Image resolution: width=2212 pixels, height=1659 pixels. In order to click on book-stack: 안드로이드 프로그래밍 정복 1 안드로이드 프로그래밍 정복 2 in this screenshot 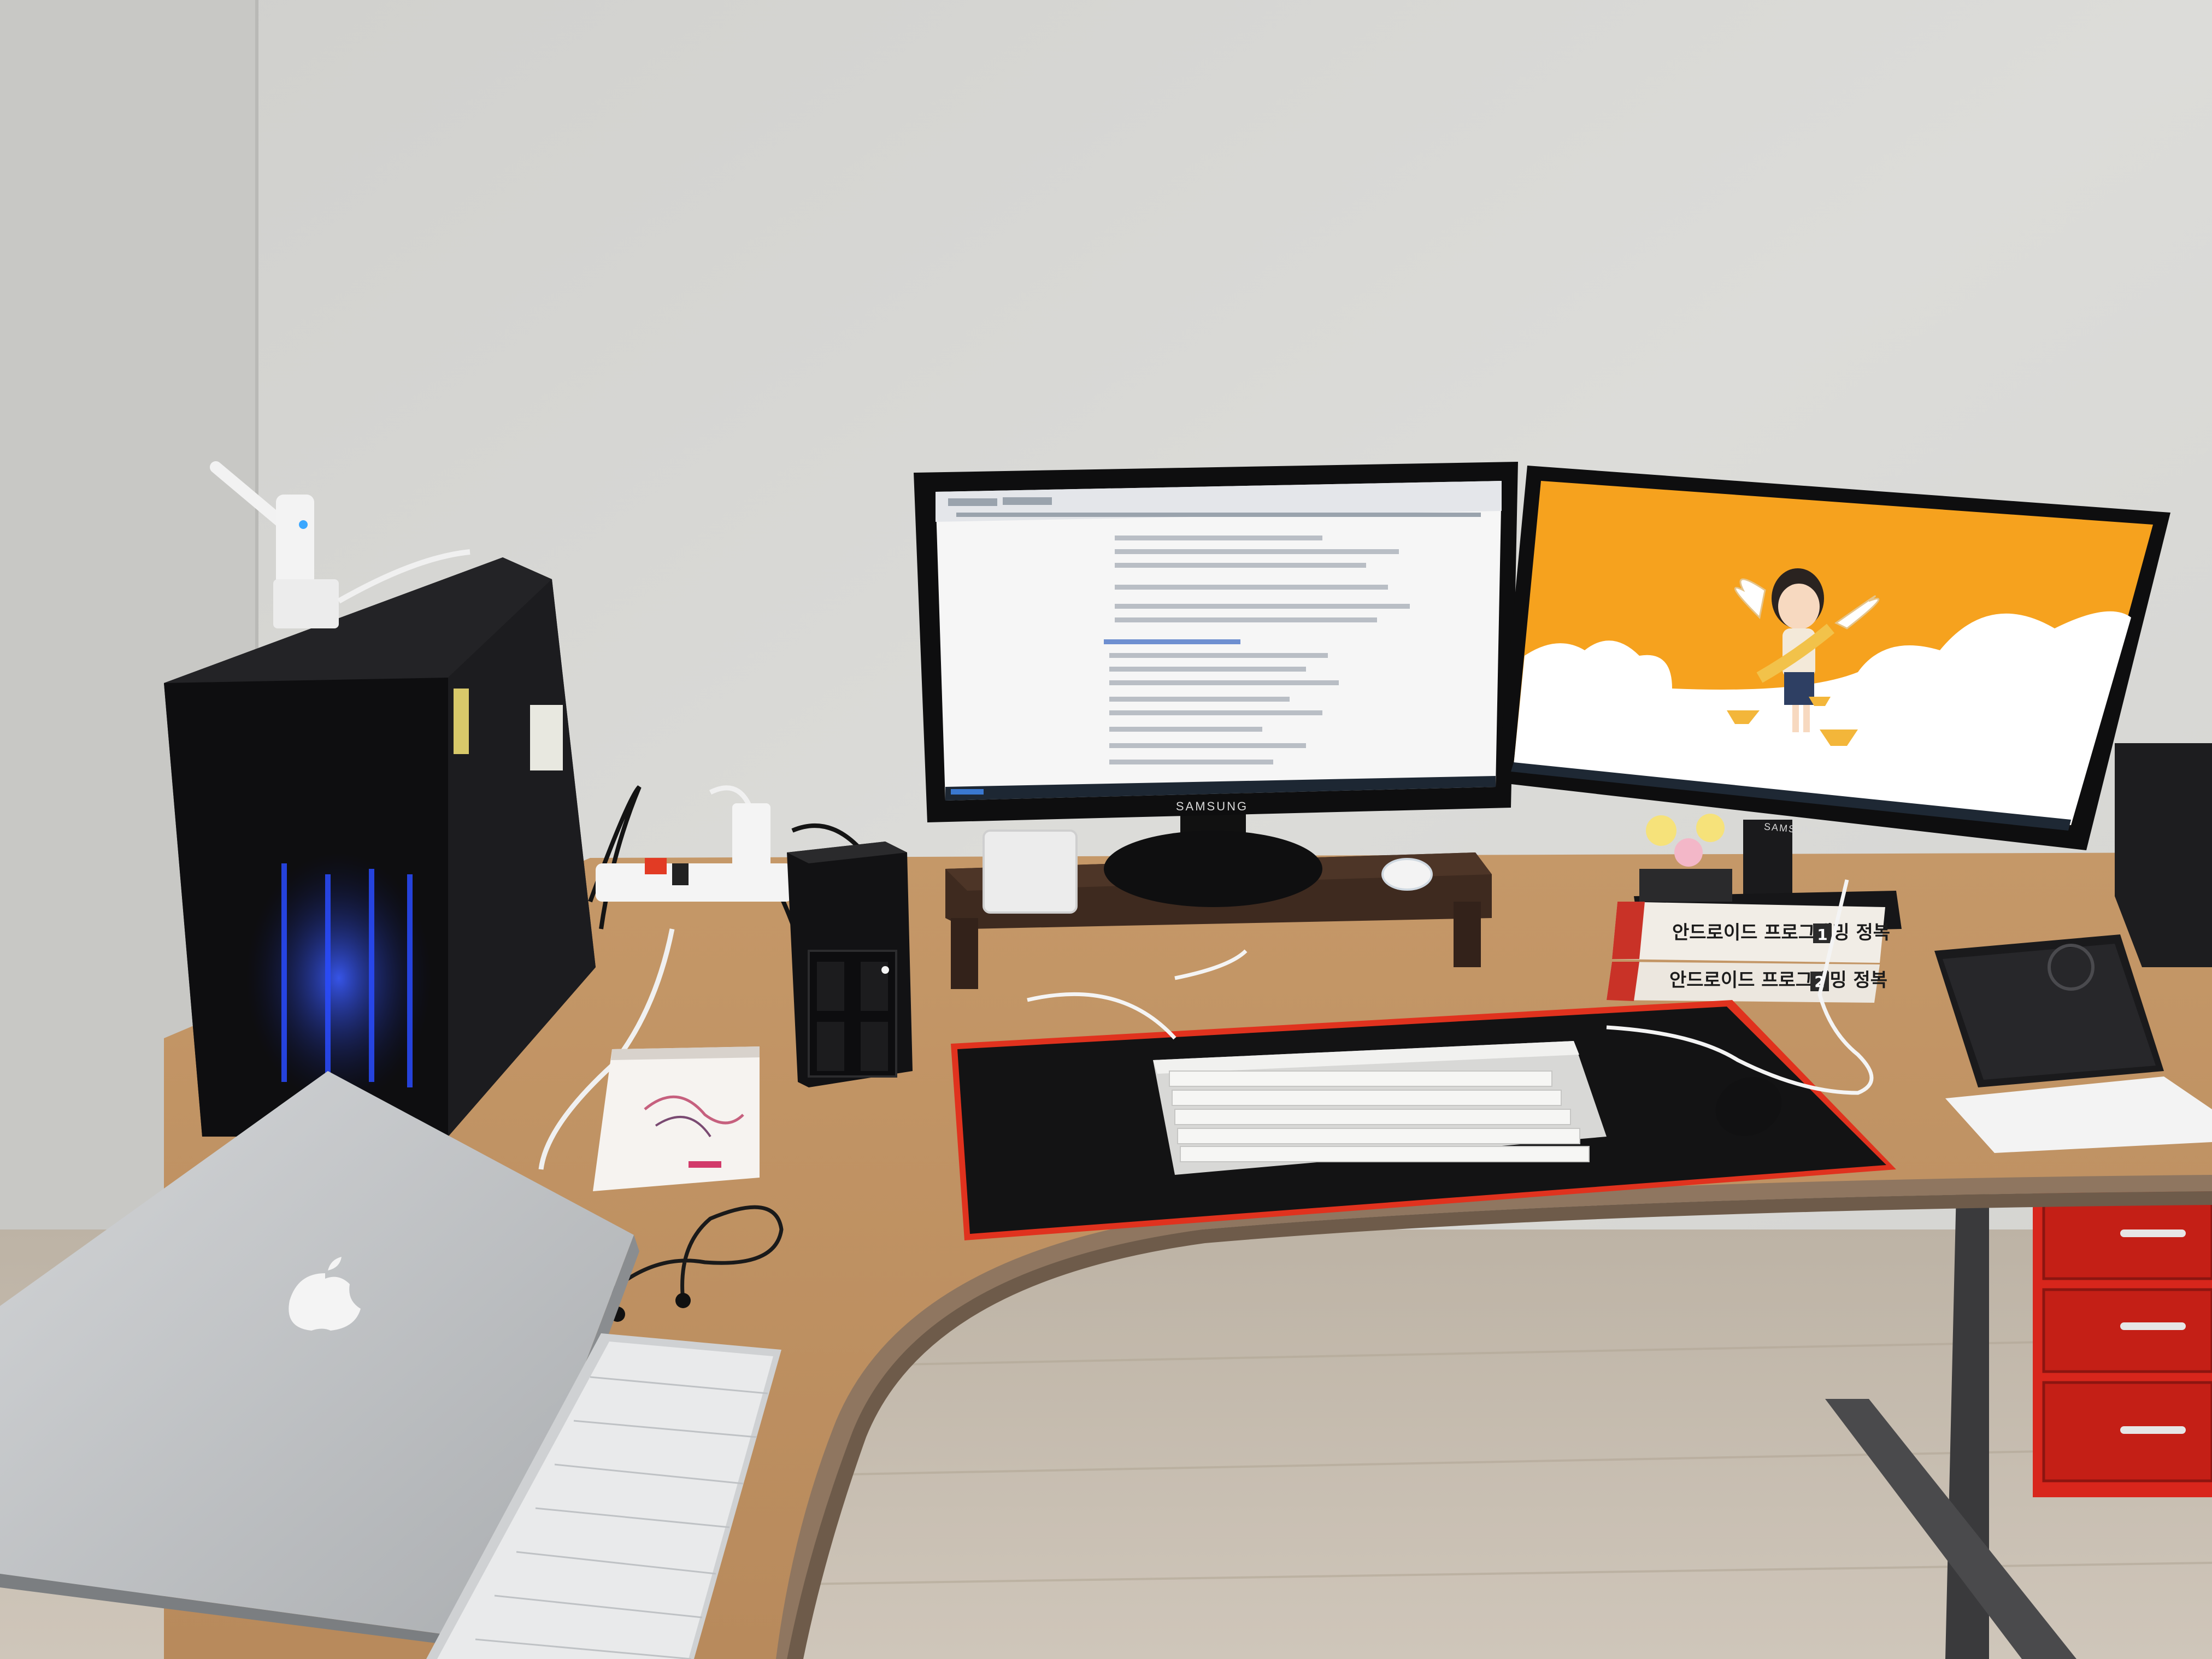, I will do `click(1748, 952)`.